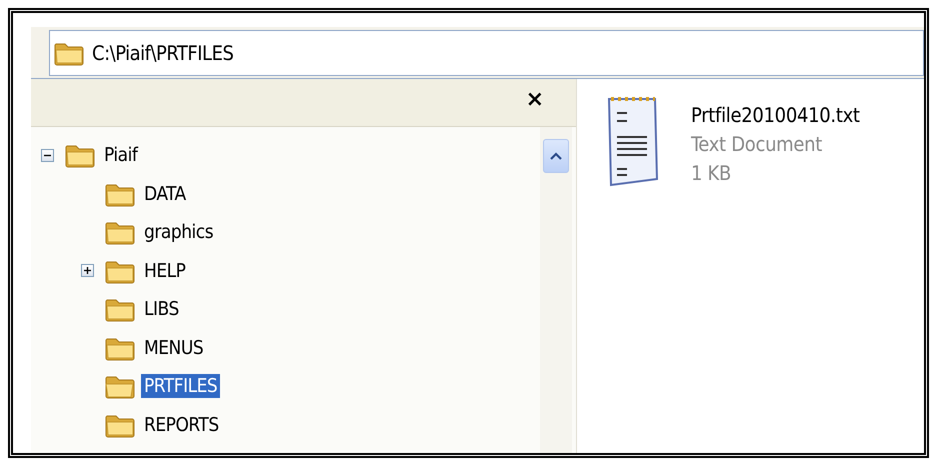 The width and height of the screenshot is (937, 466). Describe the element at coordinates (165, 194) in the screenshot. I see `folder-item: DATA` at that location.